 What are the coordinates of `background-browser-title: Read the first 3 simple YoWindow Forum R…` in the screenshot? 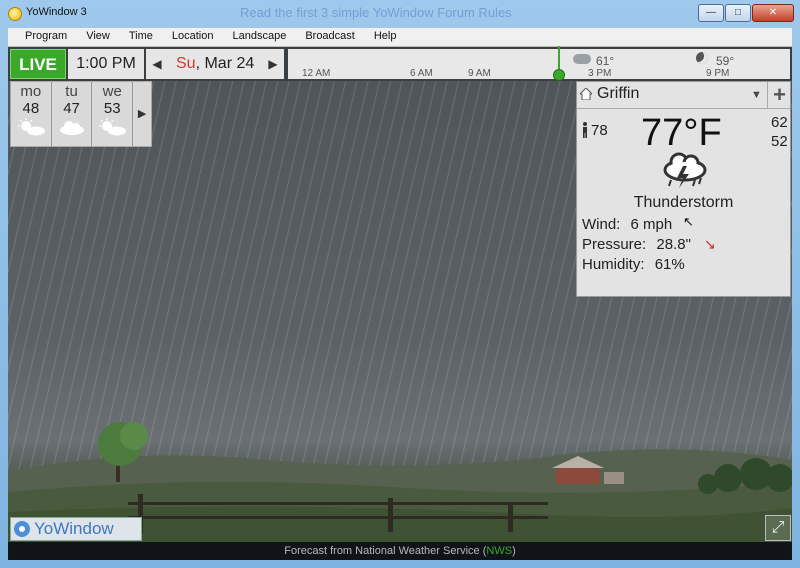 It's located at (376, 12).